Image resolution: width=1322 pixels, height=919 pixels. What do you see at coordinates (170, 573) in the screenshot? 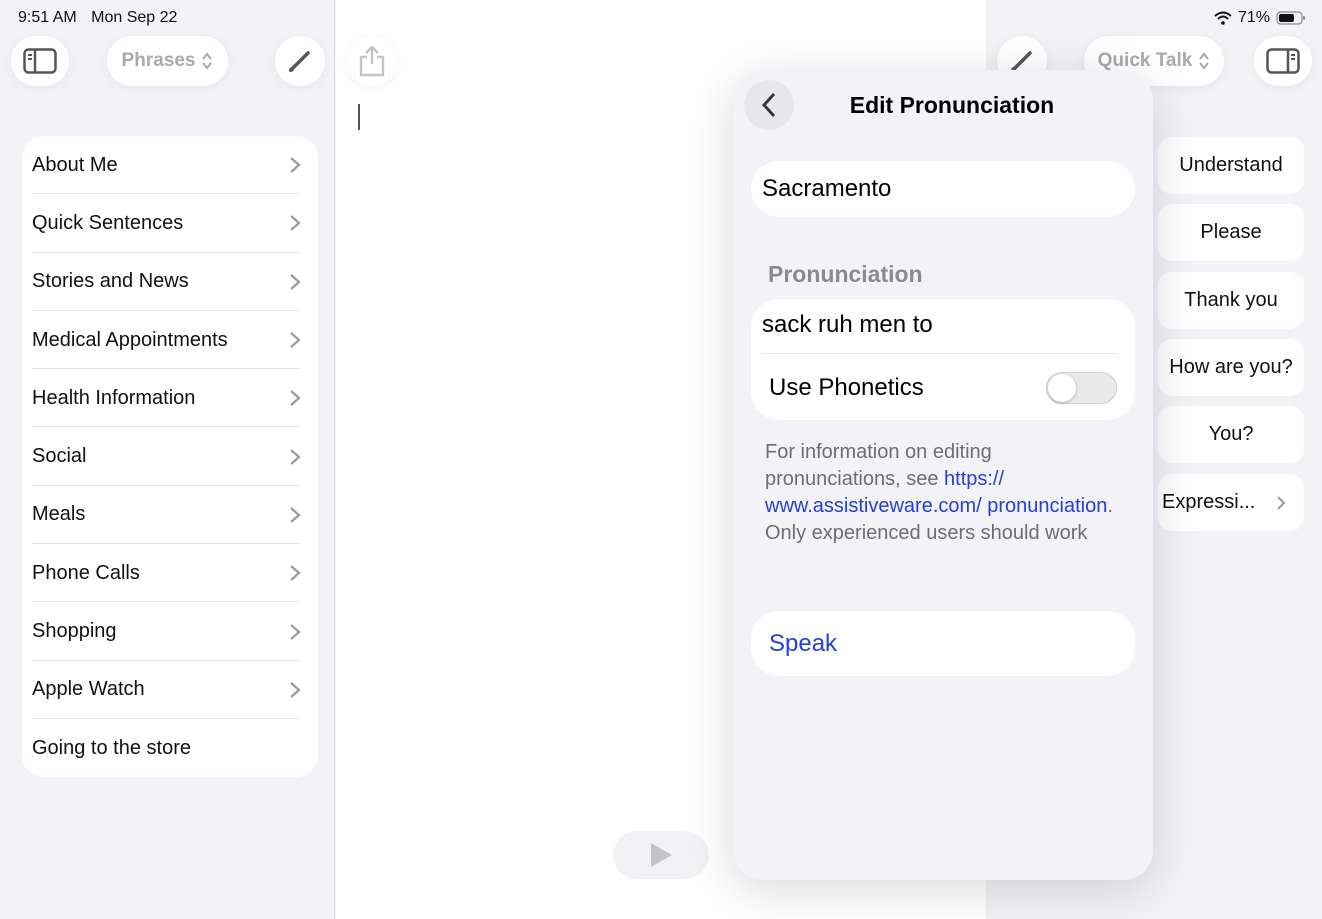
I see `list-item: Phone Calls` at bounding box center [170, 573].